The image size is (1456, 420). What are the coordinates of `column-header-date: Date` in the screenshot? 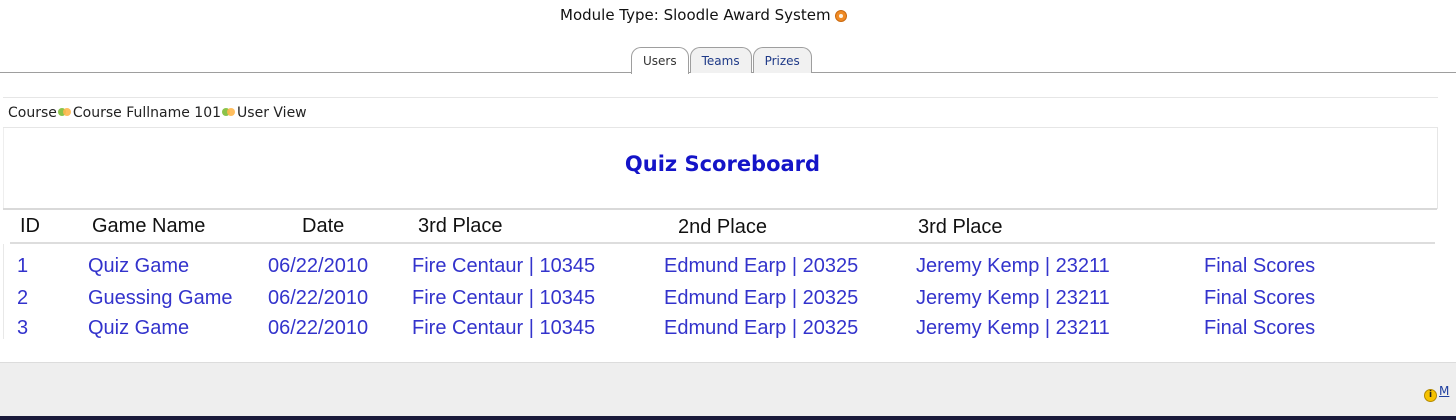 It's located at (323, 226).